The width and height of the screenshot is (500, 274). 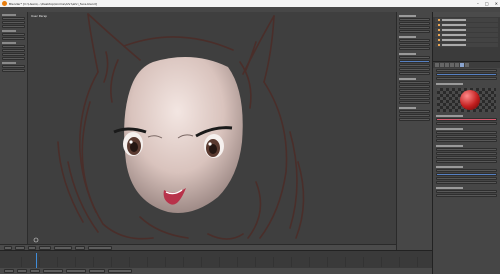 I want to click on specular-intensity-field, so click(x=466, y=136).